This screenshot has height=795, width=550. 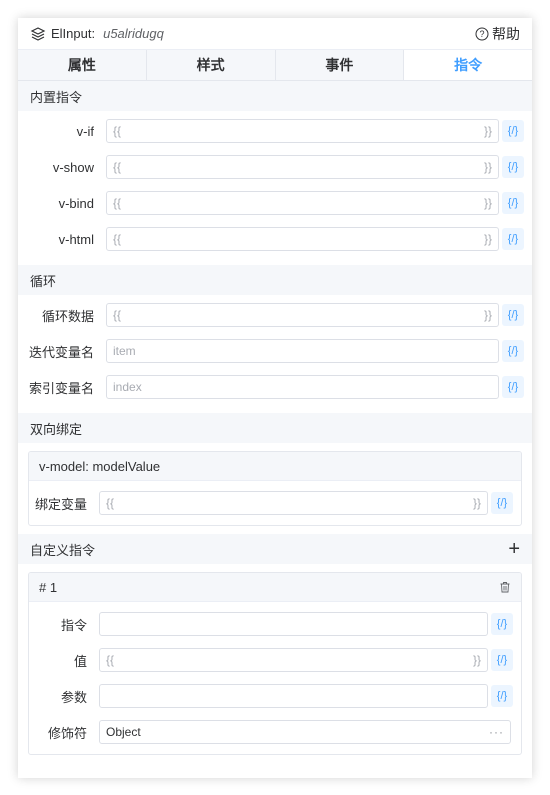 I want to click on trash-icon, so click(x=505, y=587).